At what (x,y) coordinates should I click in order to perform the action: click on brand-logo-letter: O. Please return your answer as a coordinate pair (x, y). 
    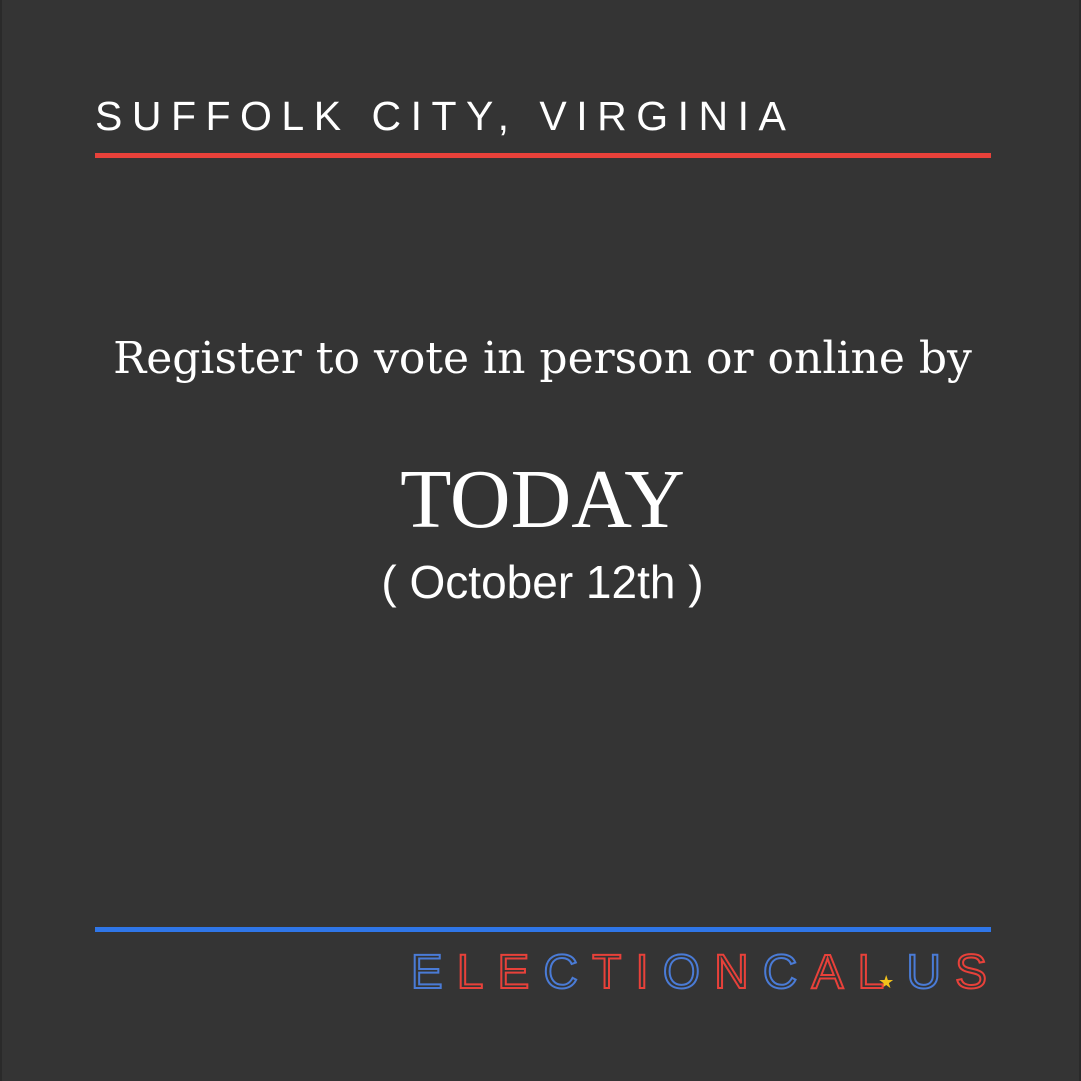
    Looking at the image, I should click on (688, 972).